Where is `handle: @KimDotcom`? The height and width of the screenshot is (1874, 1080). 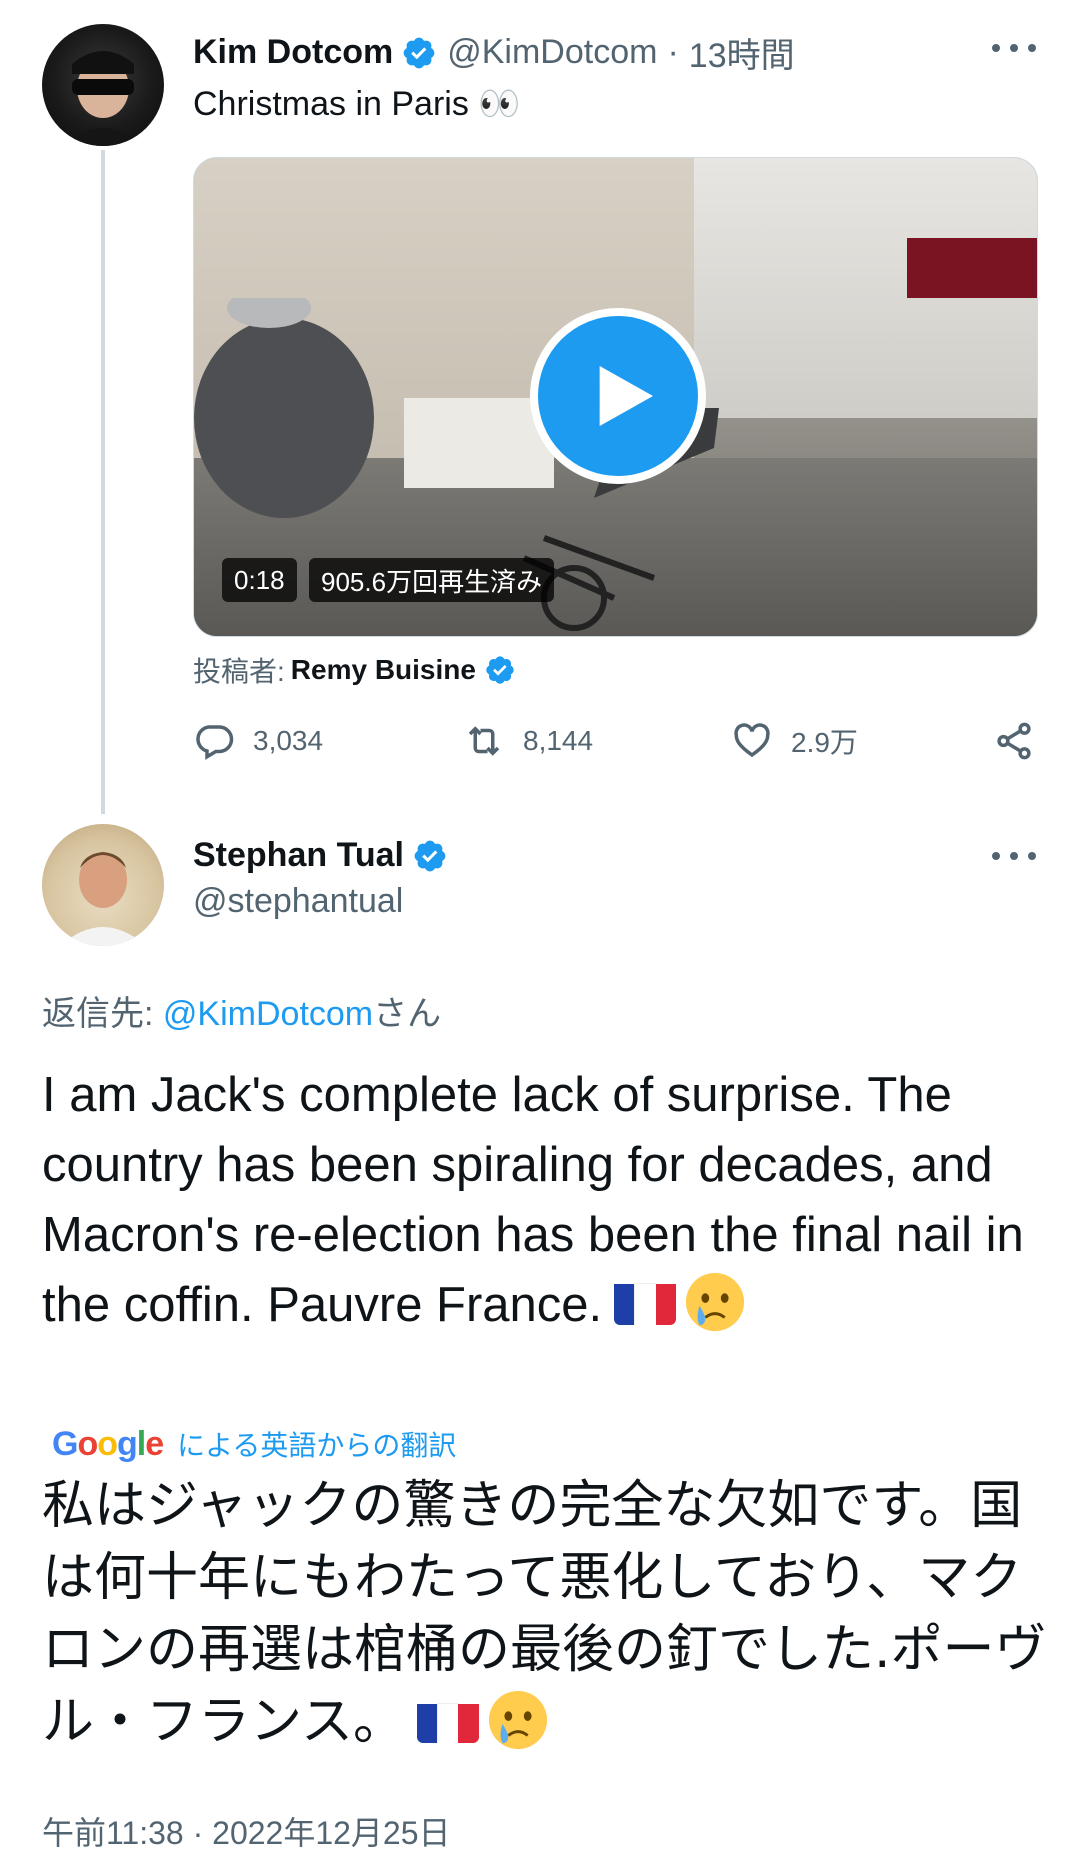 handle: @KimDotcom is located at coordinates (552, 52).